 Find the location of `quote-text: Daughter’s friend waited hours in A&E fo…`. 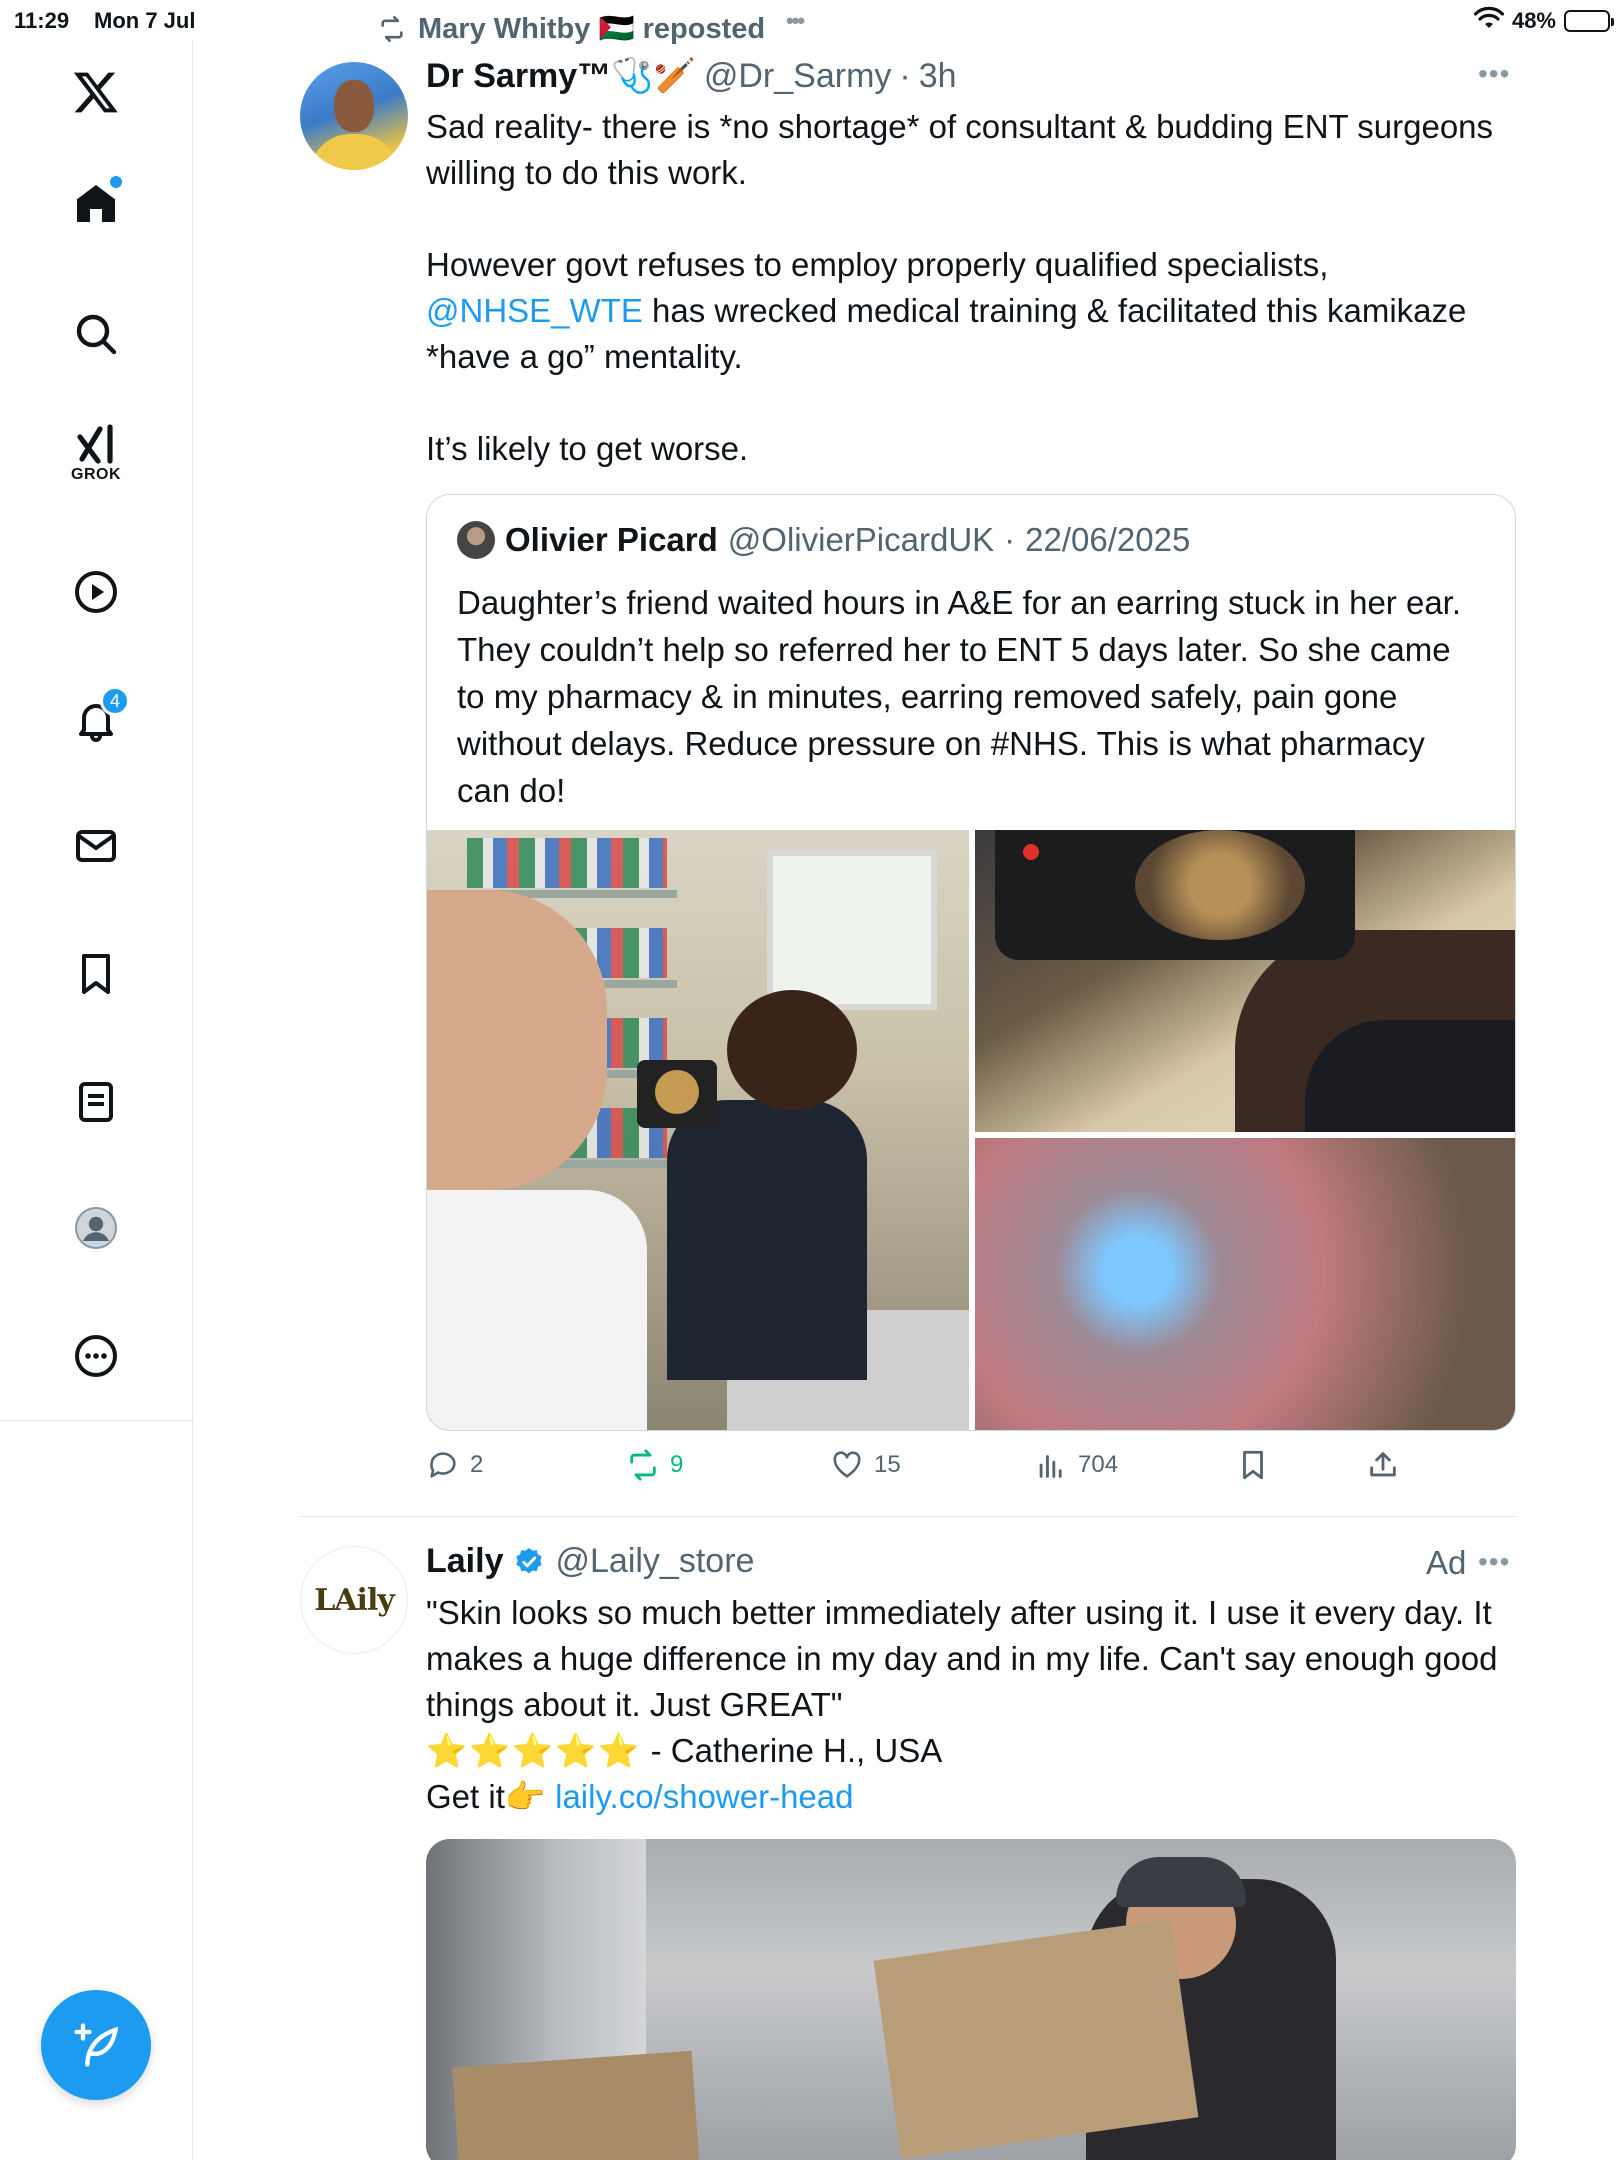

quote-text: Daughter’s friend waited hours in A&E fo… is located at coordinates (959, 696).